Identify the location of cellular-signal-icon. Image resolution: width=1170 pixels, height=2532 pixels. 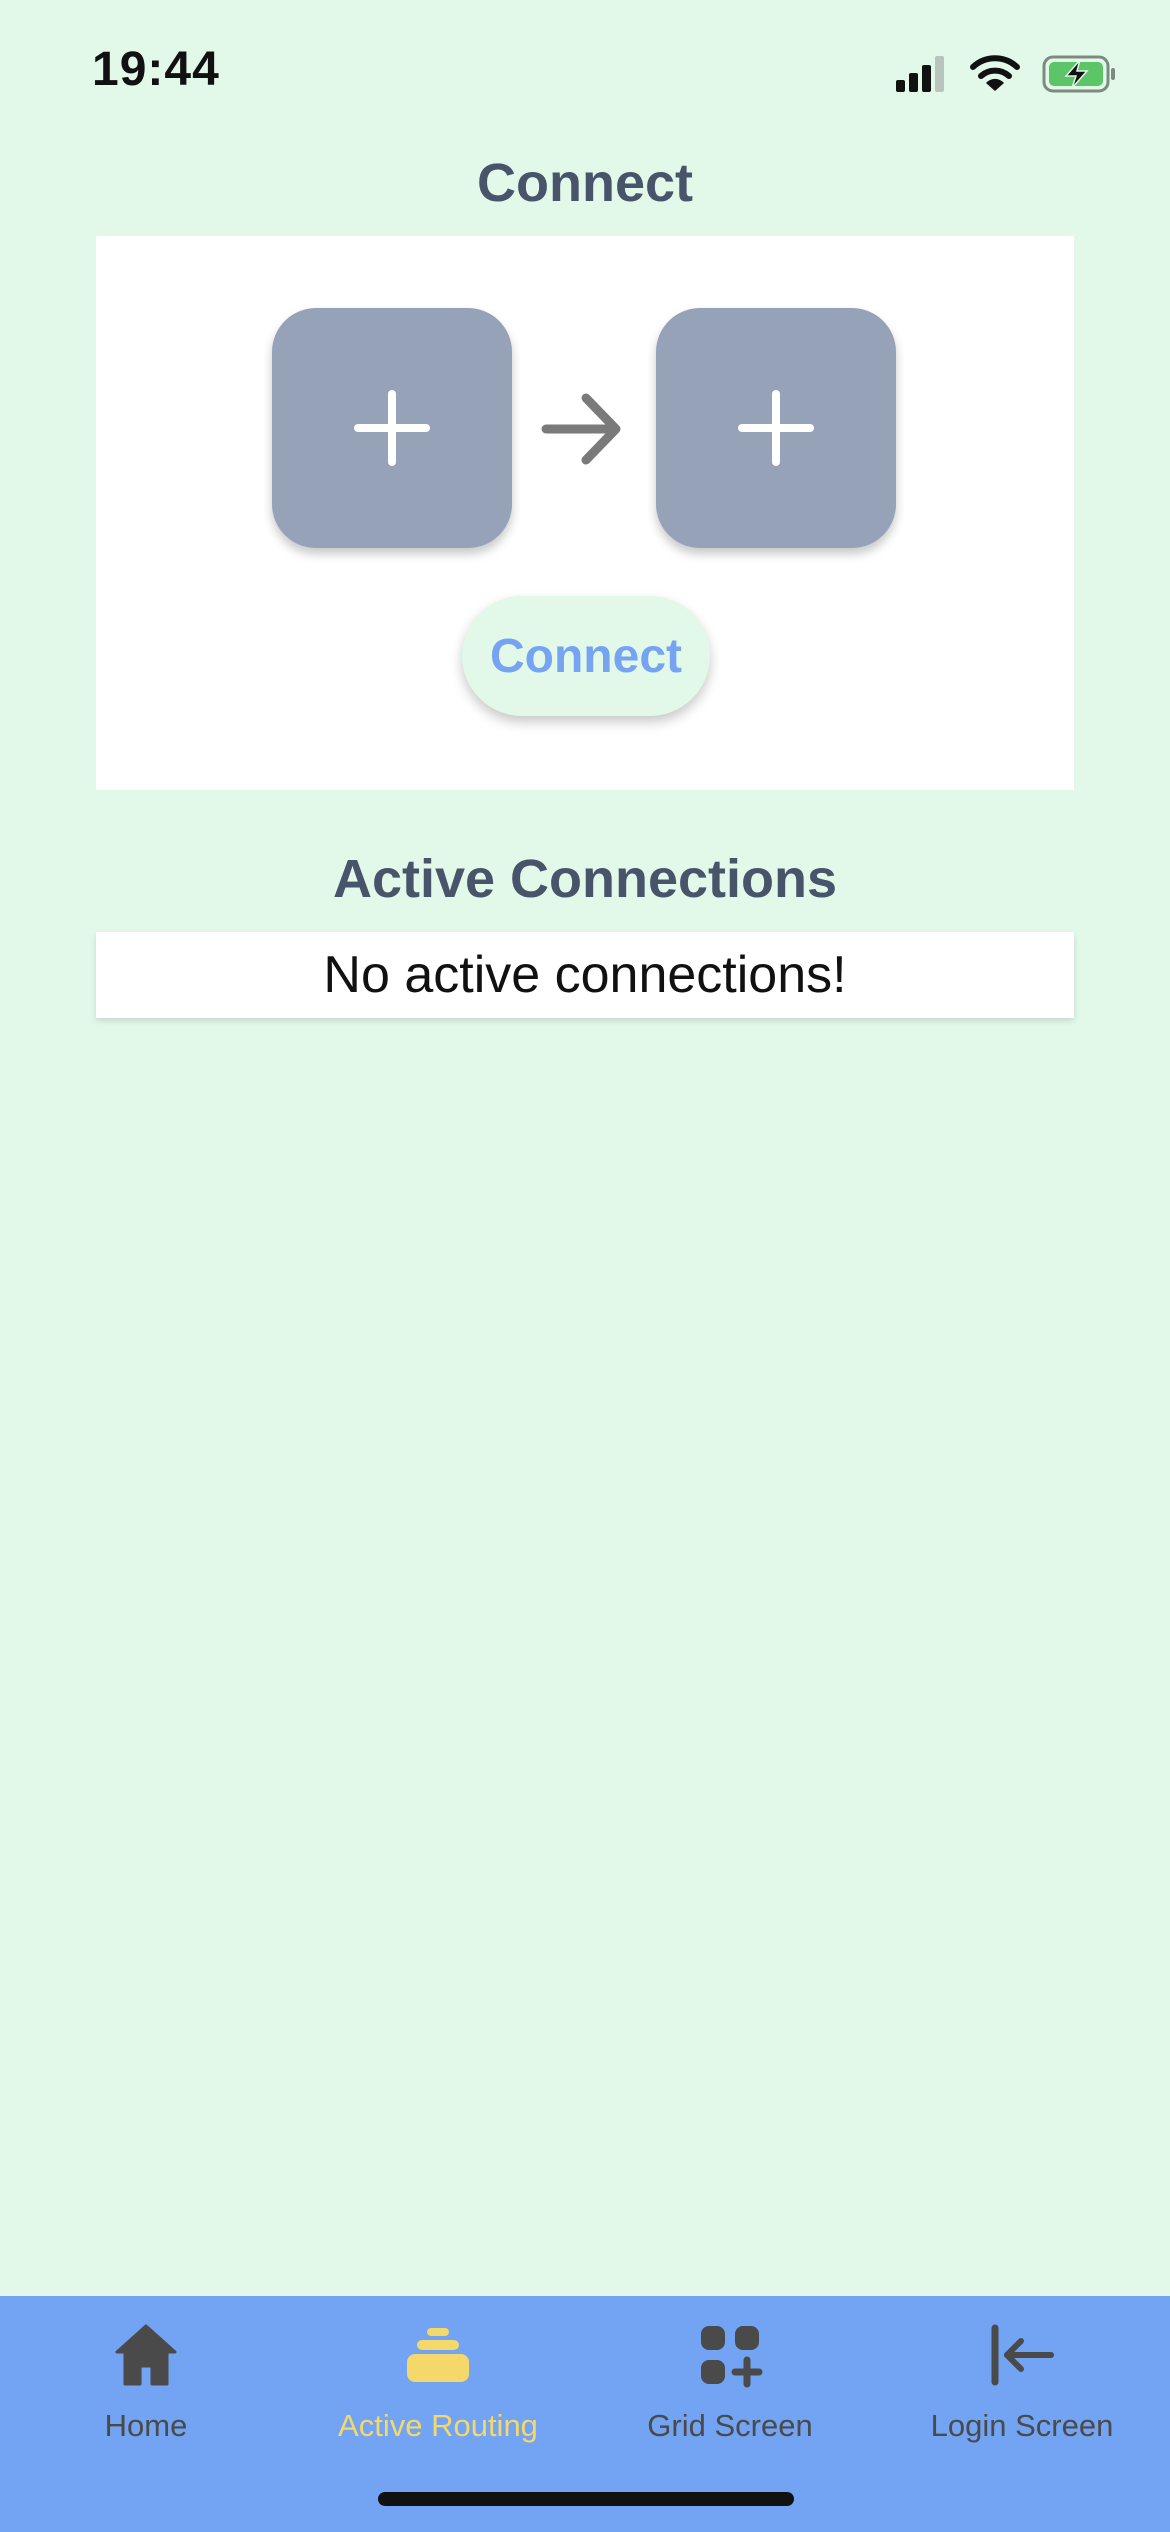
(920, 74).